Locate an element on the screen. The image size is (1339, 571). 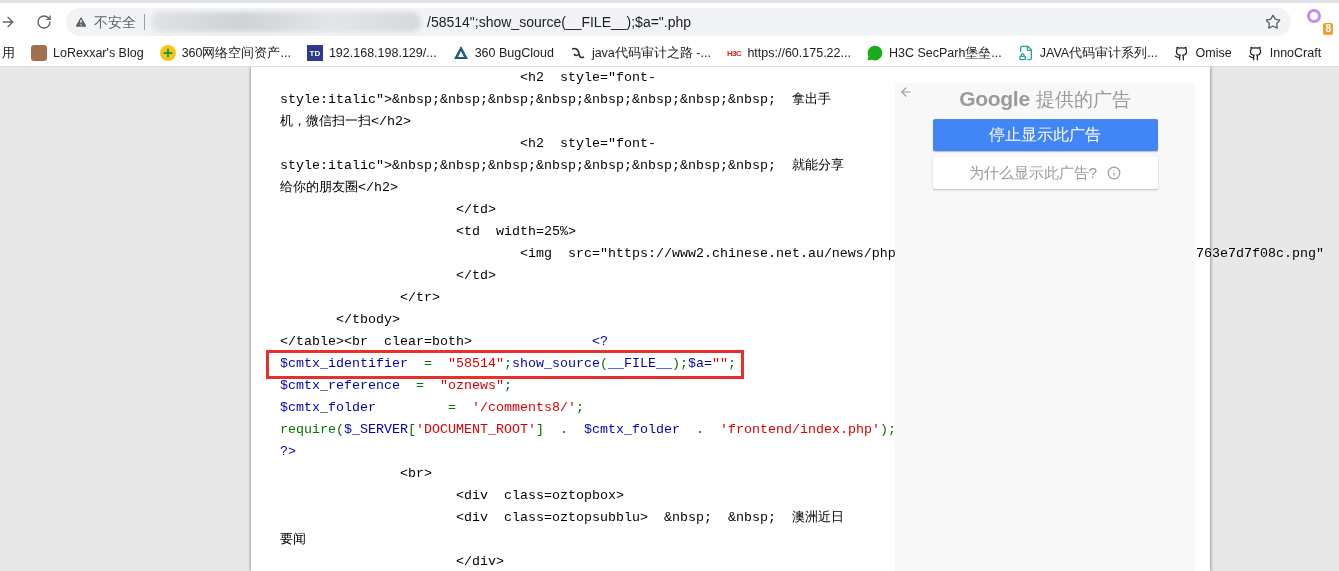
code-text: 要闻 is located at coordinates (293, 539).